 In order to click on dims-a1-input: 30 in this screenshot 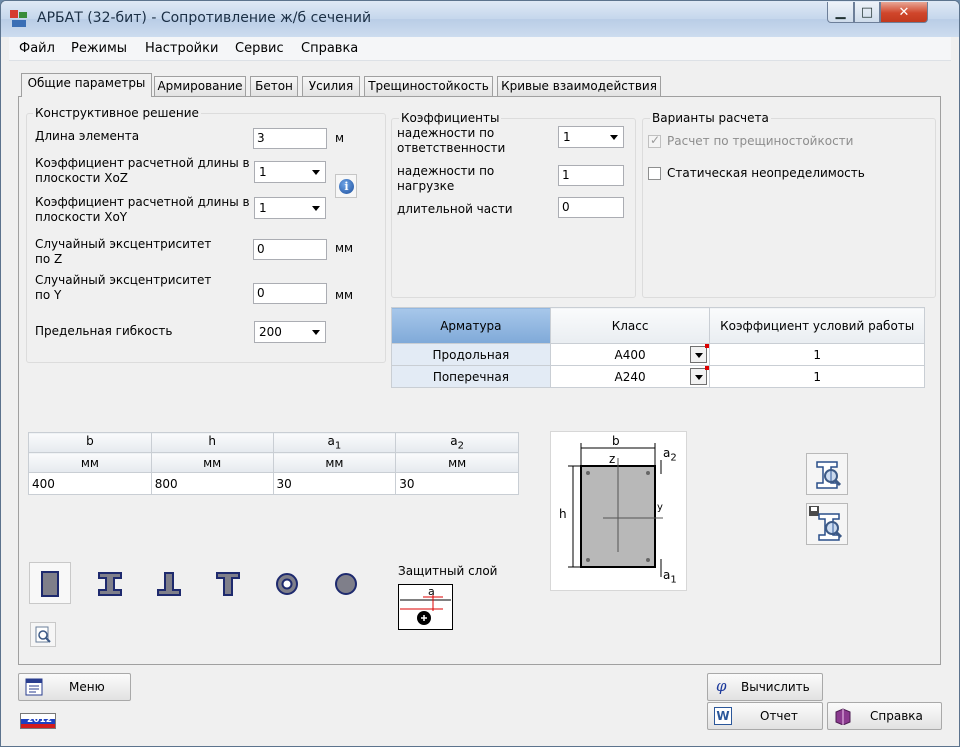, I will do `click(334, 483)`.